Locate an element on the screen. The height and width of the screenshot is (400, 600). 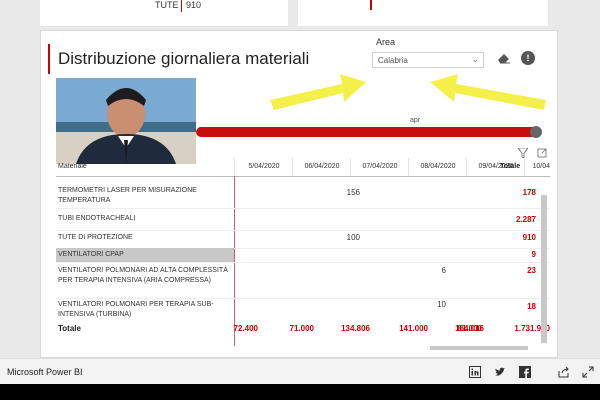
area-label: Area is located at coordinates (386, 42).